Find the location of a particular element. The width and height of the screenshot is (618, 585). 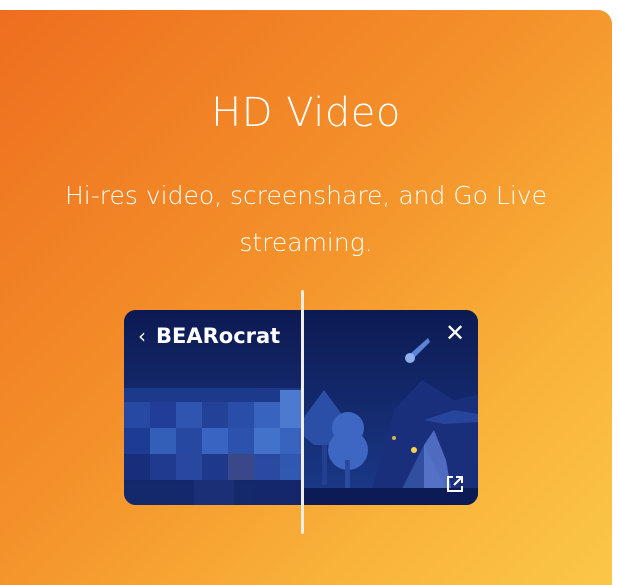

feature-title: HD Video is located at coordinates (306, 113).